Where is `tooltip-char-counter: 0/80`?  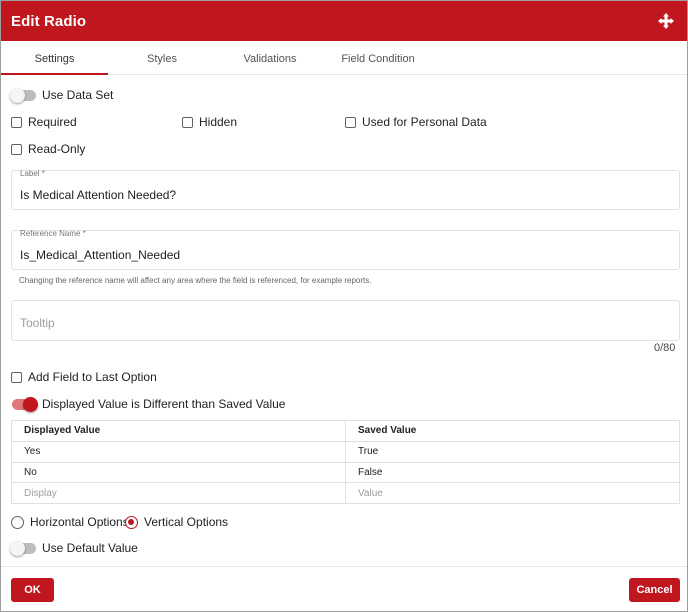 tooltip-char-counter: 0/80 is located at coordinates (665, 348).